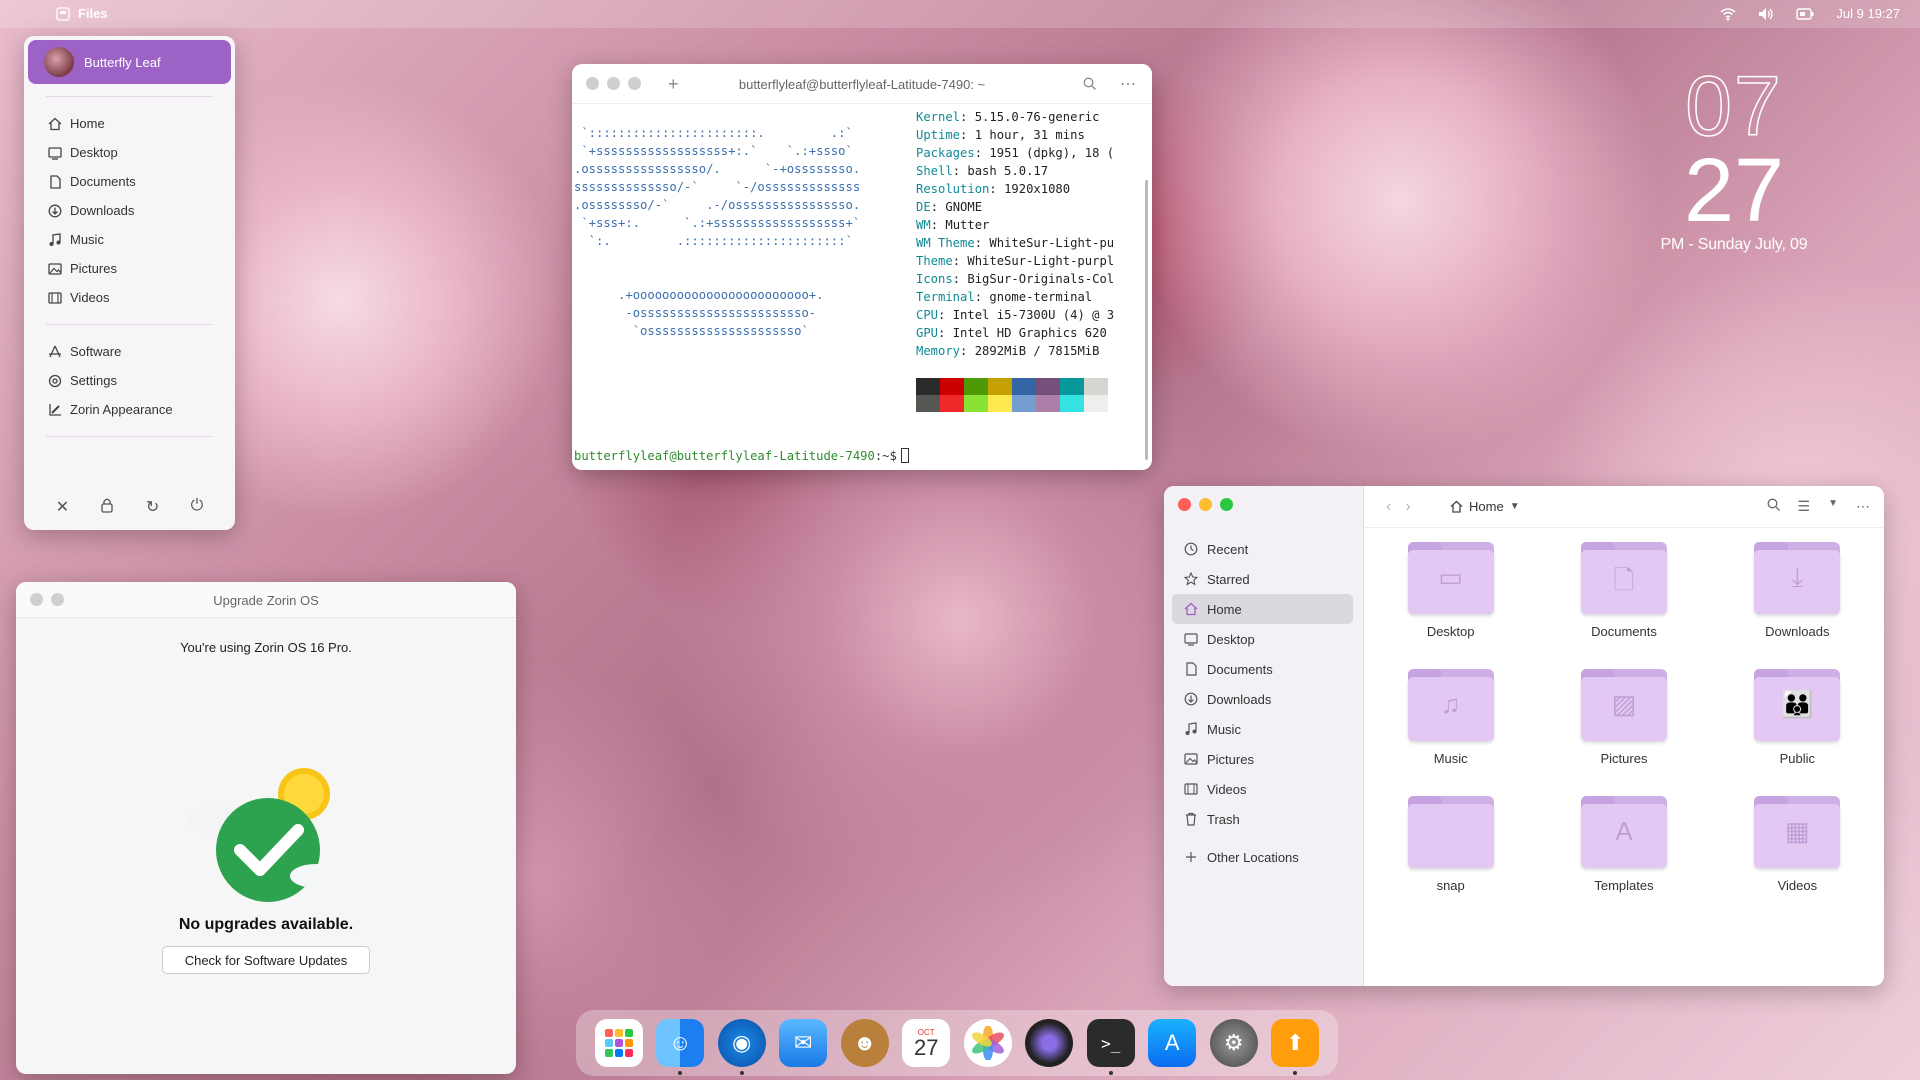 The height and width of the screenshot is (1080, 1920). What do you see at coordinates (938, 135) in the screenshot?
I see `info-key: Uptime` at bounding box center [938, 135].